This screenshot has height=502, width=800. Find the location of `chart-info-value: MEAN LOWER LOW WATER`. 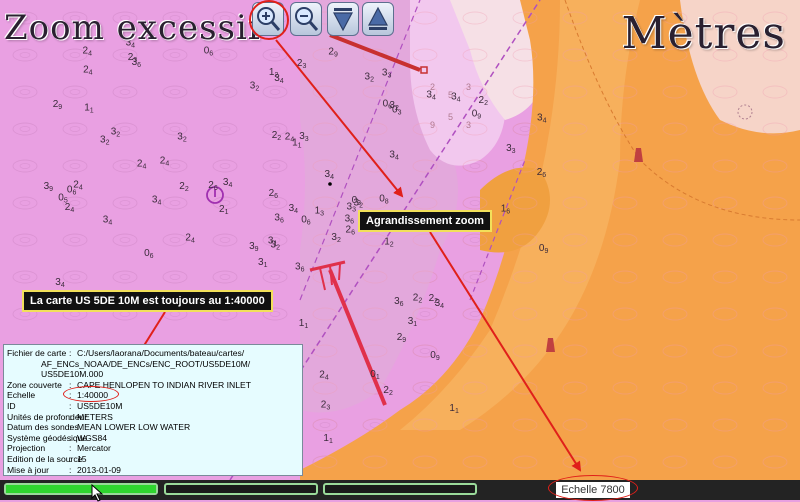

chart-info-value: MEAN LOWER LOW WATER is located at coordinates (134, 427).